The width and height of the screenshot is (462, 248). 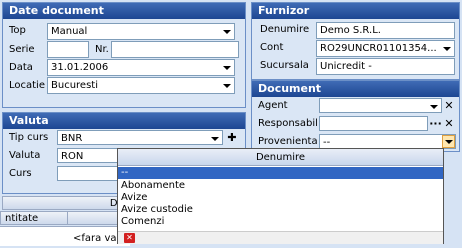 What do you see at coordinates (355, 11) in the screenshot?
I see `furnizor-header: Furnizor` at bounding box center [355, 11].